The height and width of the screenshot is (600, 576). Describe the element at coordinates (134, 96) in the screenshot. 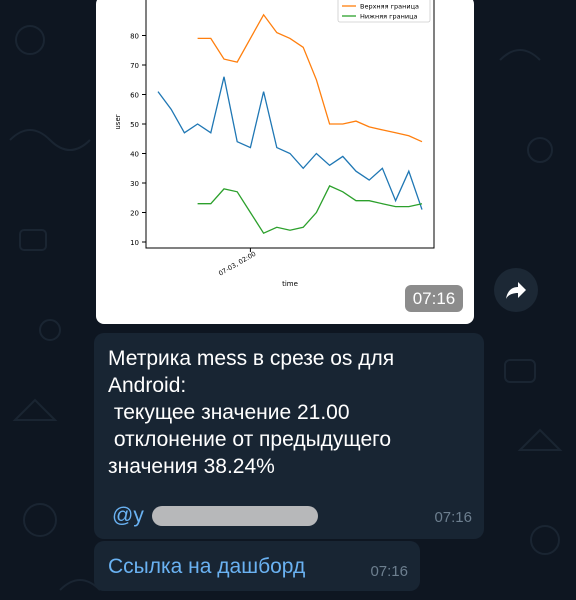

I see `y-tick-label: 60` at that location.